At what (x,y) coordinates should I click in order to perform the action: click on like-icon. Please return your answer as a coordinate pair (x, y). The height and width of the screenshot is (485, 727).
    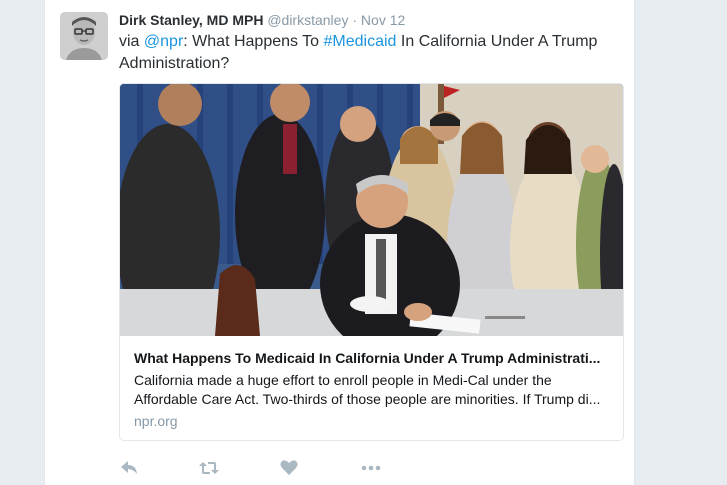
    Looking at the image, I should click on (290, 468).